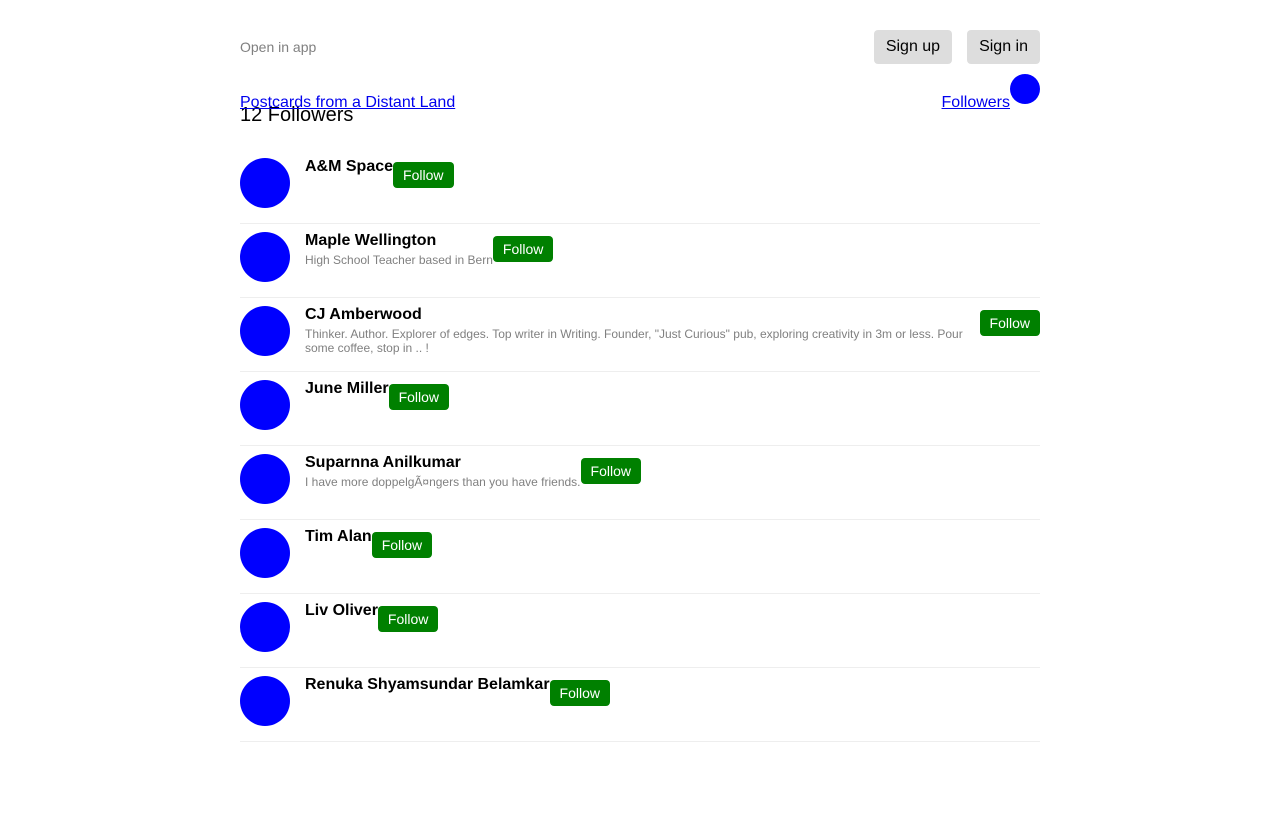 This screenshot has width=1280, height=839. I want to click on follower-bio: High School Teacher based in Bern, so click(399, 260).